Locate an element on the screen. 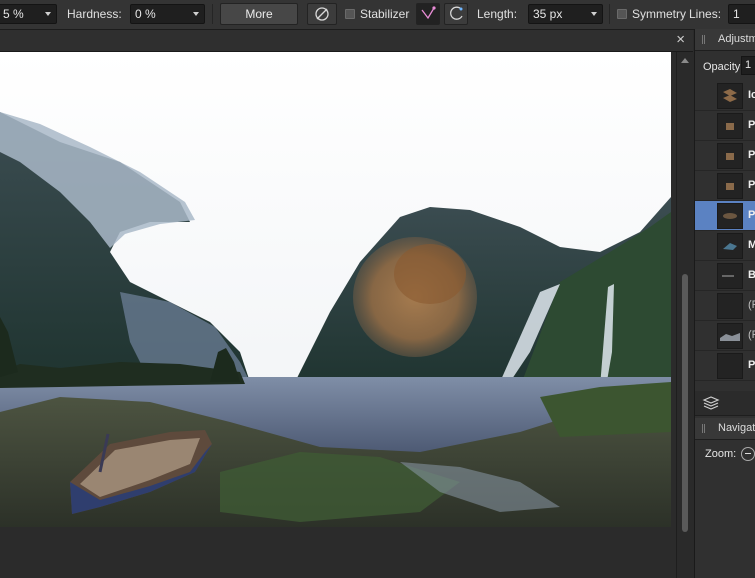  width-value: 5 % is located at coordinates (13, 14).